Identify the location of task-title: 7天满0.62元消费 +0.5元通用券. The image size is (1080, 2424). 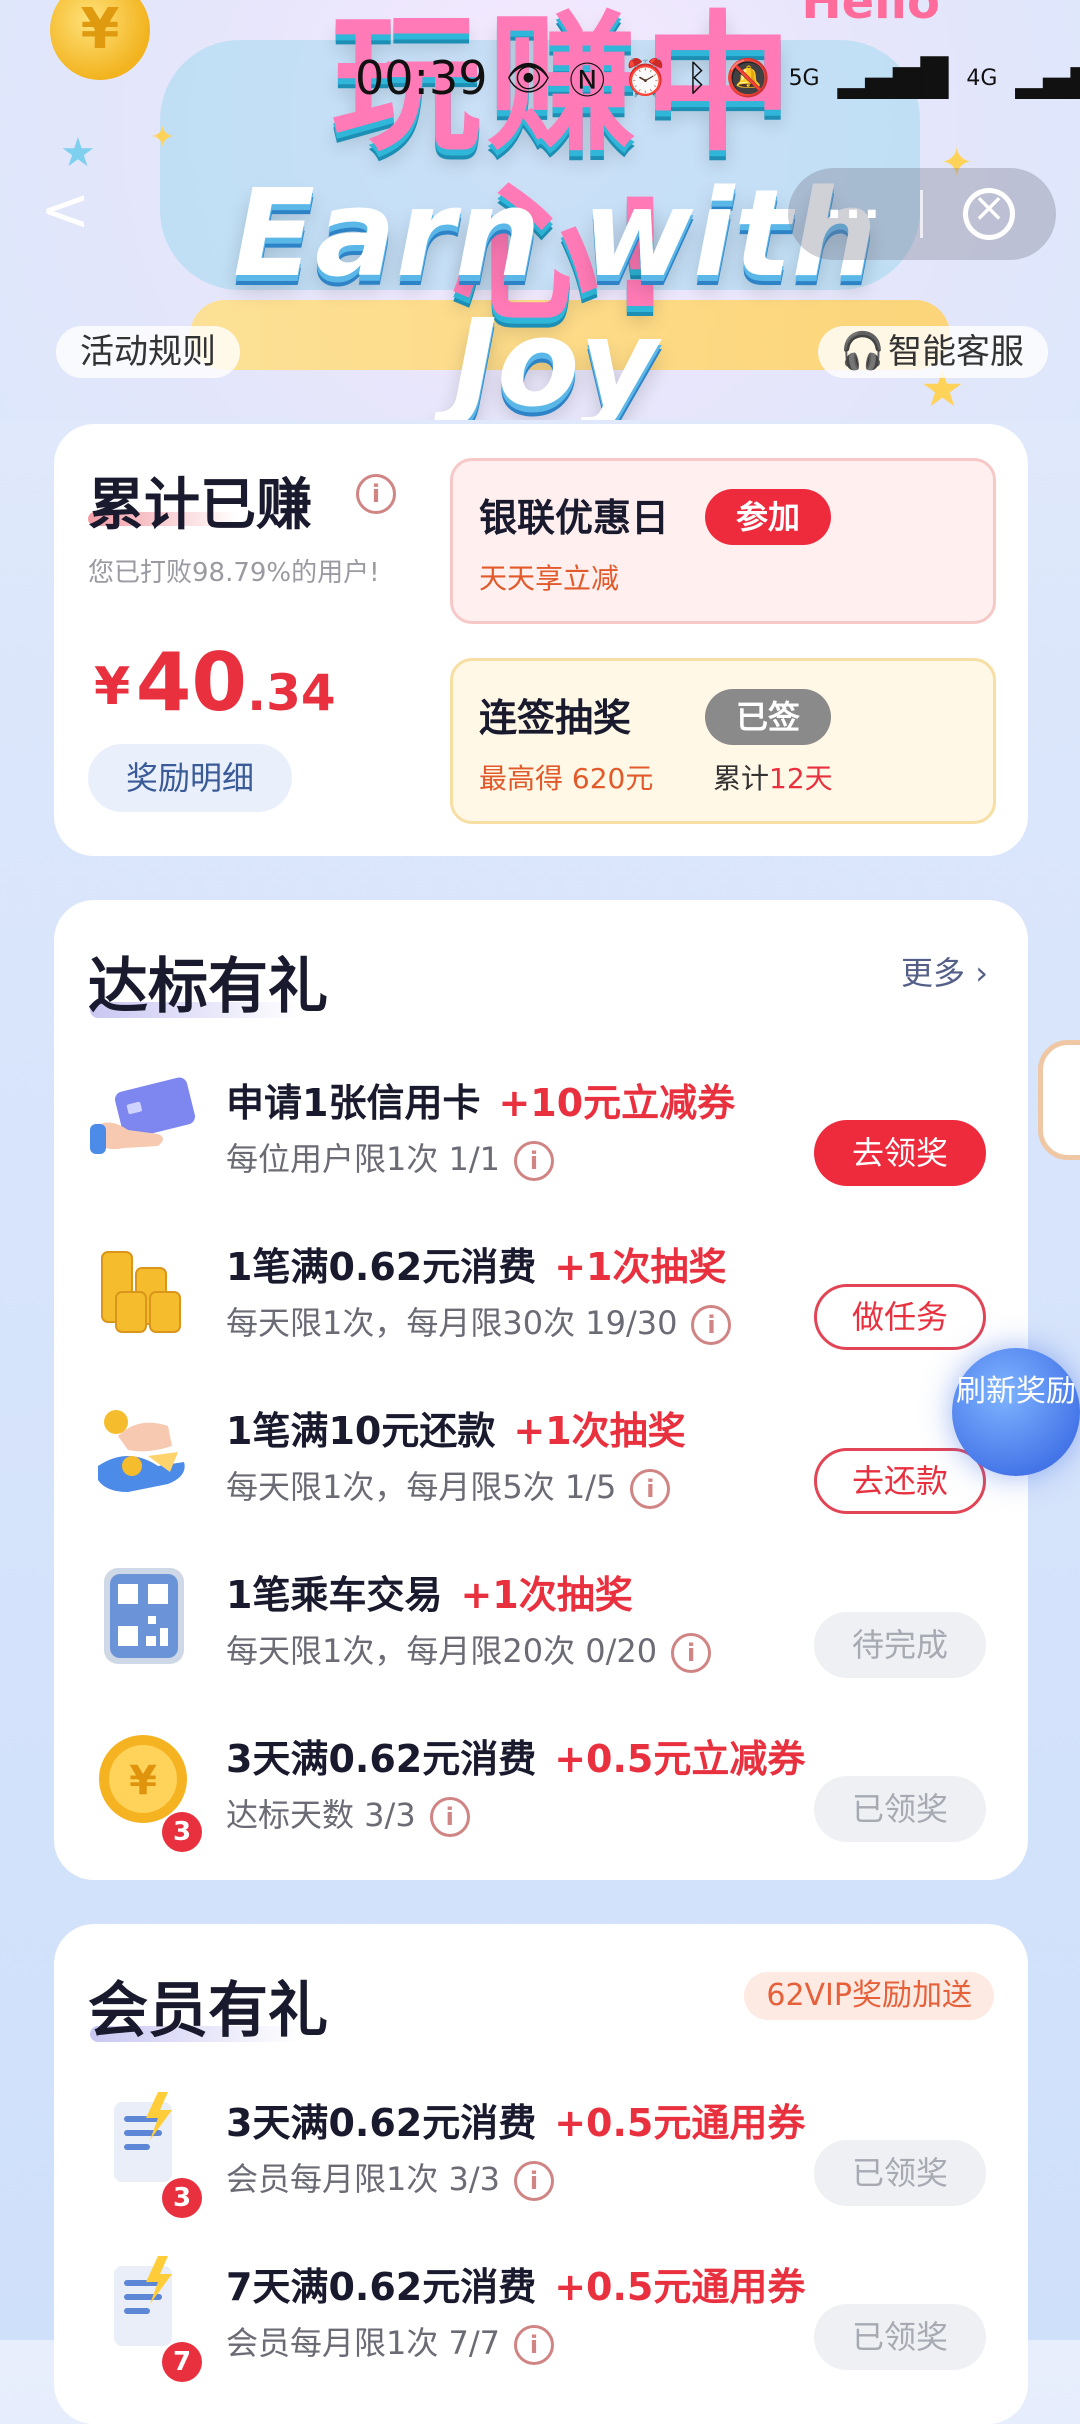
(515, 2283).